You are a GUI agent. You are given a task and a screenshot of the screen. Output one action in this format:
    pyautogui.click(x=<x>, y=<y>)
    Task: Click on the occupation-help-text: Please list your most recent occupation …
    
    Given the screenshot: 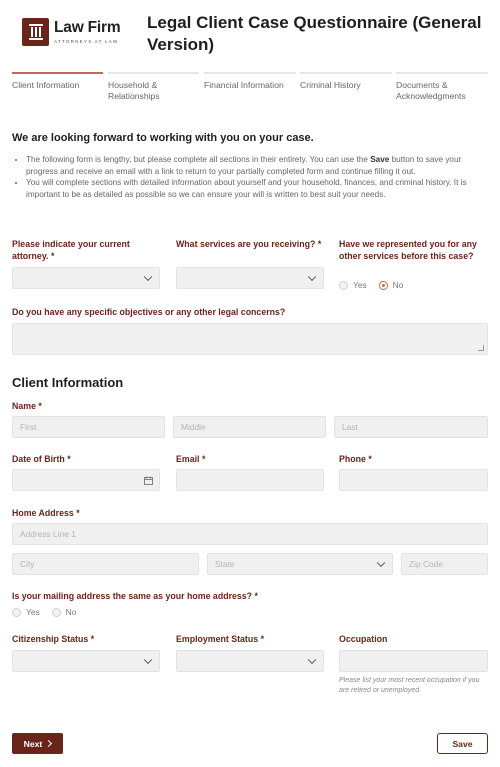 What is the action you would take?
    pyautogui.click(x=409, y=685)
    